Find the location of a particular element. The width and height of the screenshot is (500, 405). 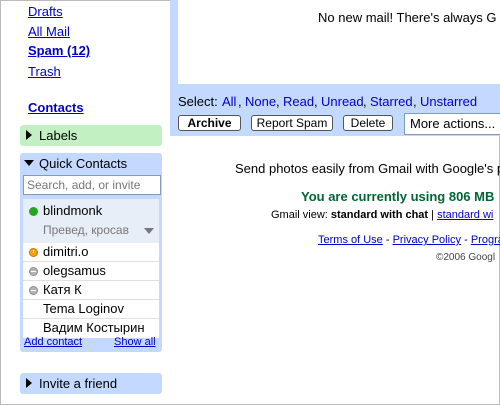

select-none-link: Nоne is located at coordinates (260, 101).